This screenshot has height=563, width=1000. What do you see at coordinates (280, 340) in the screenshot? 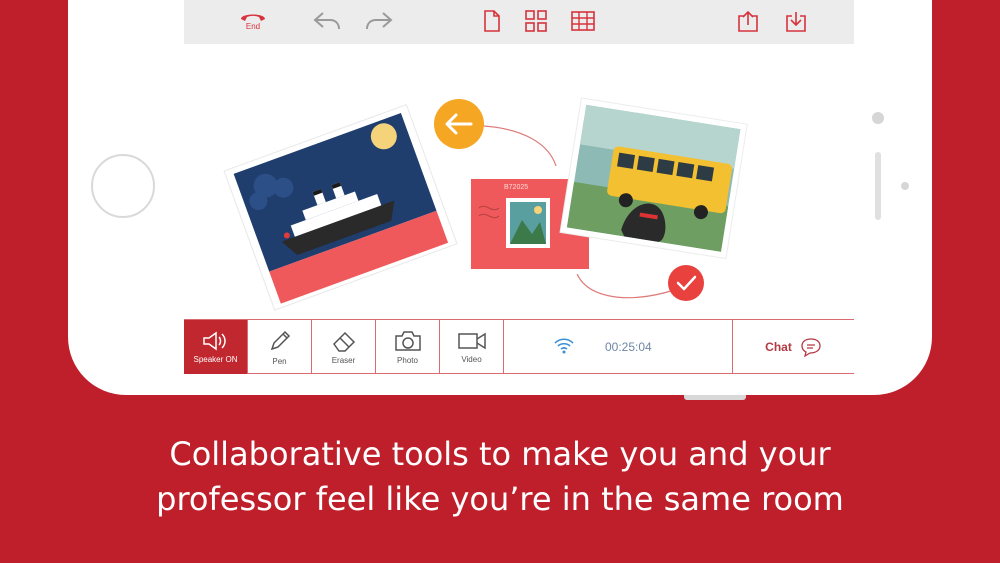
I see `pen-icon` at bounding box center [280, 340].